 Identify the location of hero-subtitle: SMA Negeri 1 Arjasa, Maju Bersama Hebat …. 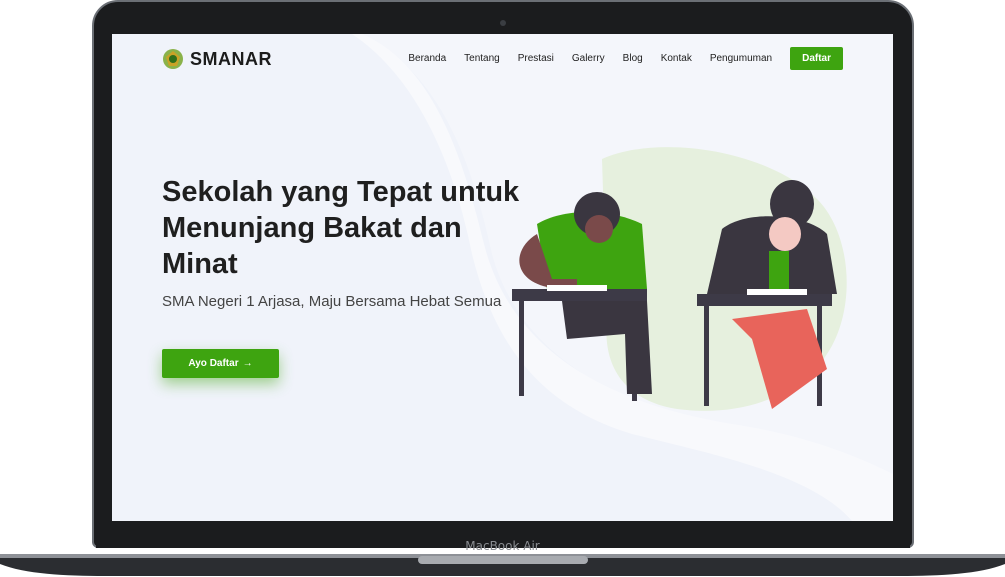
(332, 301).